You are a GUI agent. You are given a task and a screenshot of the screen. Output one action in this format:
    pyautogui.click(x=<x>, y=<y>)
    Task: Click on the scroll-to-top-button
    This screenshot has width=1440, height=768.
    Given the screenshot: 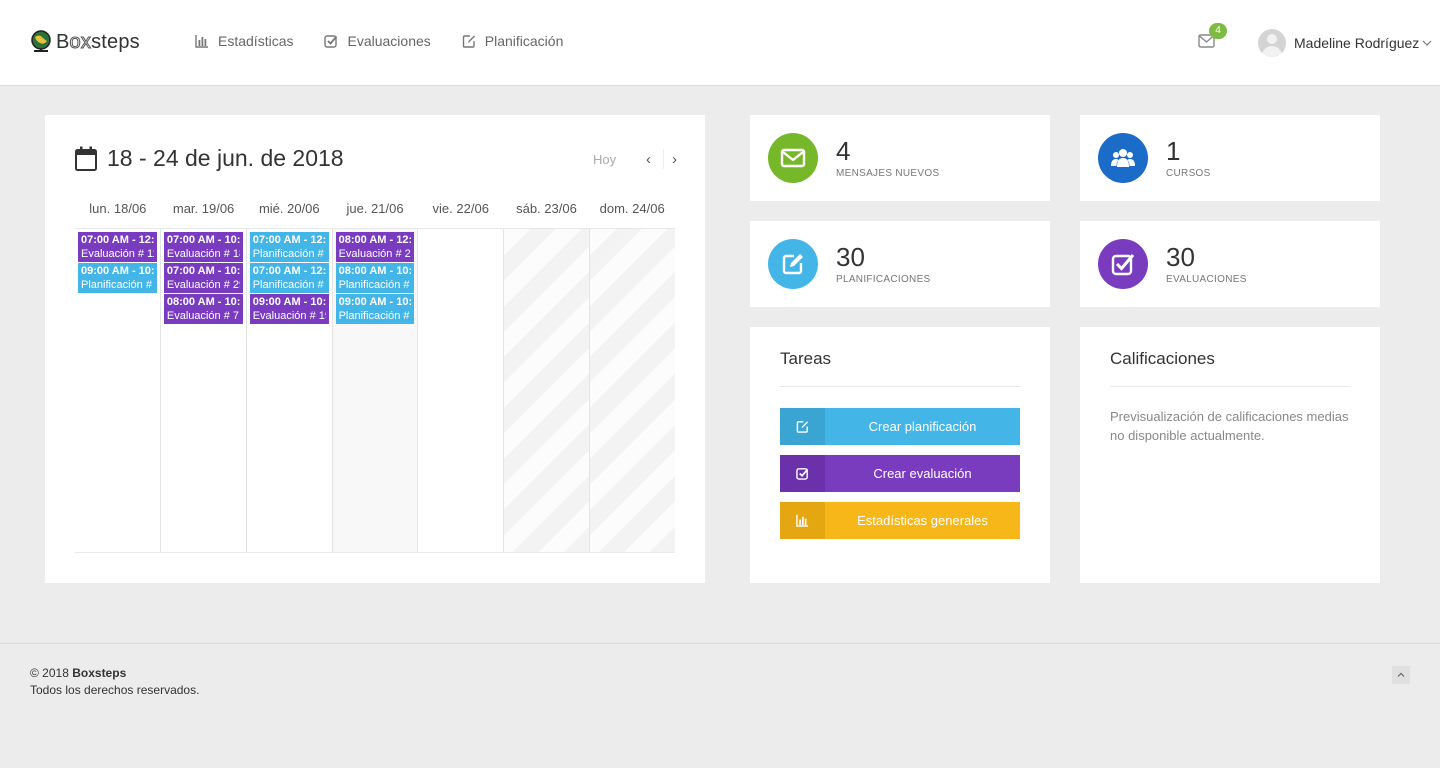 What is the action you would take?
    pyautogui.click(x=1401, y=675)
    